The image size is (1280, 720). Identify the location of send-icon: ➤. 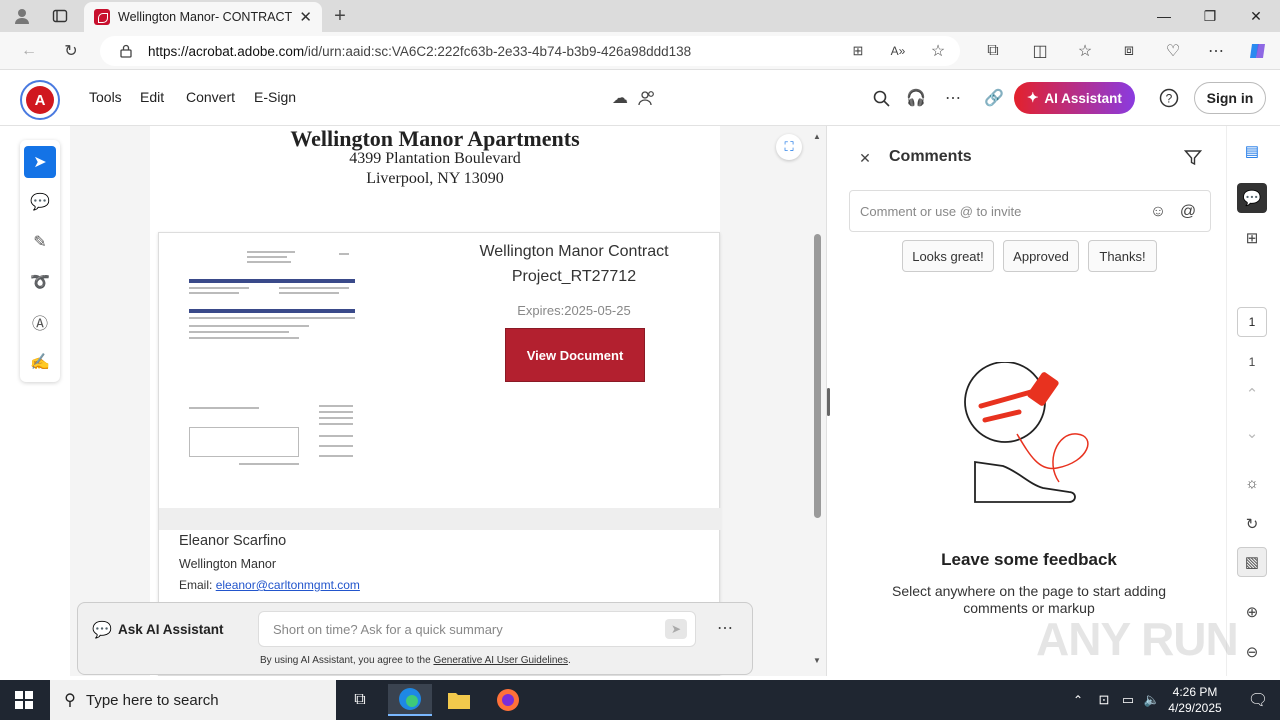
(676, 629).